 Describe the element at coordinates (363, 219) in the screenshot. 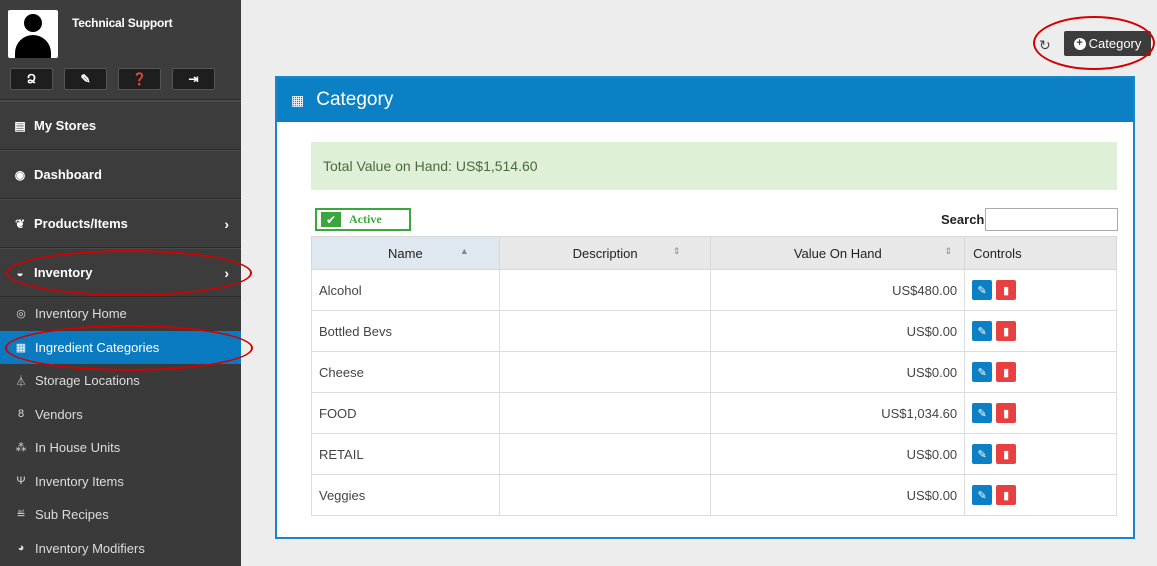

I see `active-filter-toggle: ✔ Active` at that location.